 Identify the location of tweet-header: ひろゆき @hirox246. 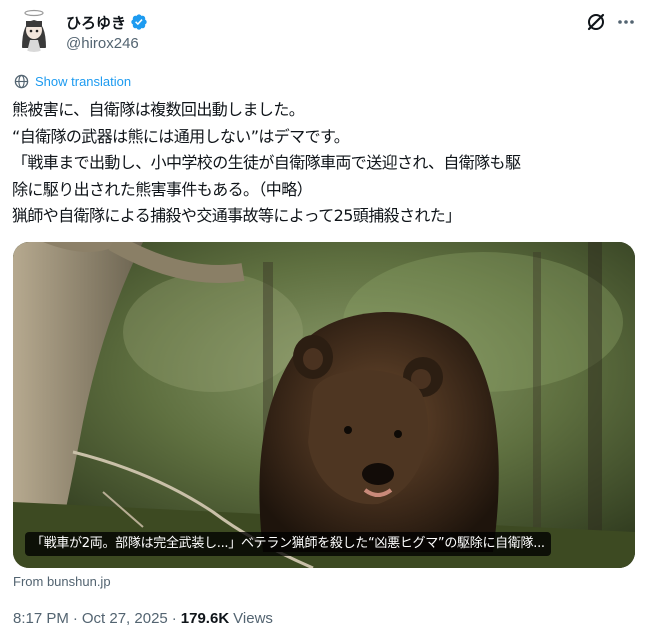
(325, 34).